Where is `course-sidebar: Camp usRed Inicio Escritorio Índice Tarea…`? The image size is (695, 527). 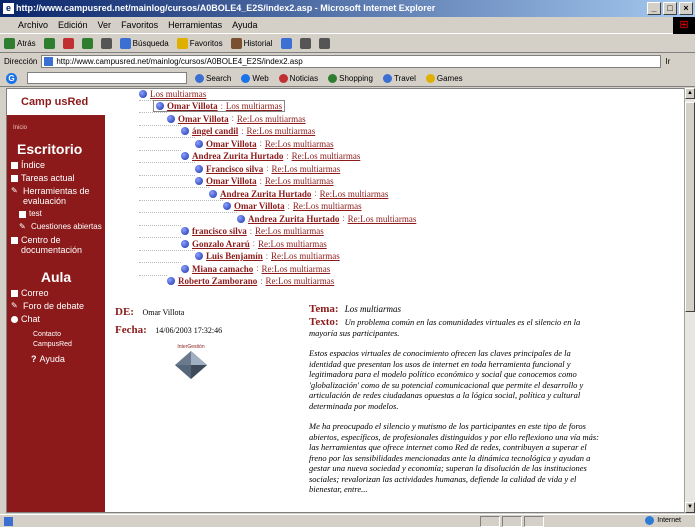
course-sidebar: Camp usRed Inicio Escritorio Índice Tarea… is located at coordinates (56, 300).